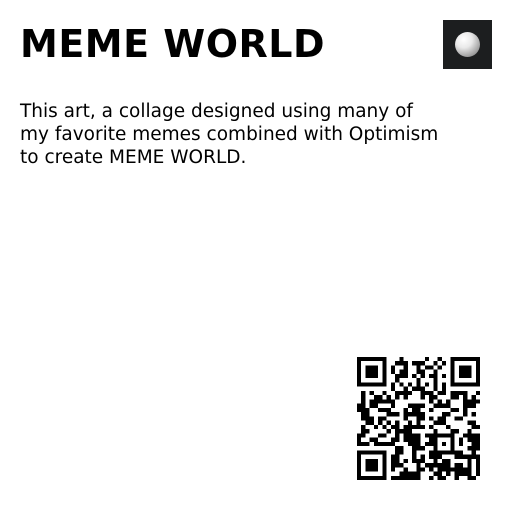  I want to click on qr-code-icon, so click(418, 418).